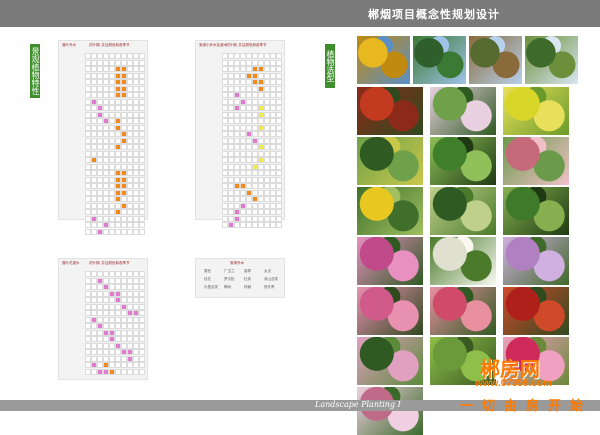  Describe the element at coordinates (526, 405) in the screenshot. I see `watermark-slogan: 一切由房开始` at that location.